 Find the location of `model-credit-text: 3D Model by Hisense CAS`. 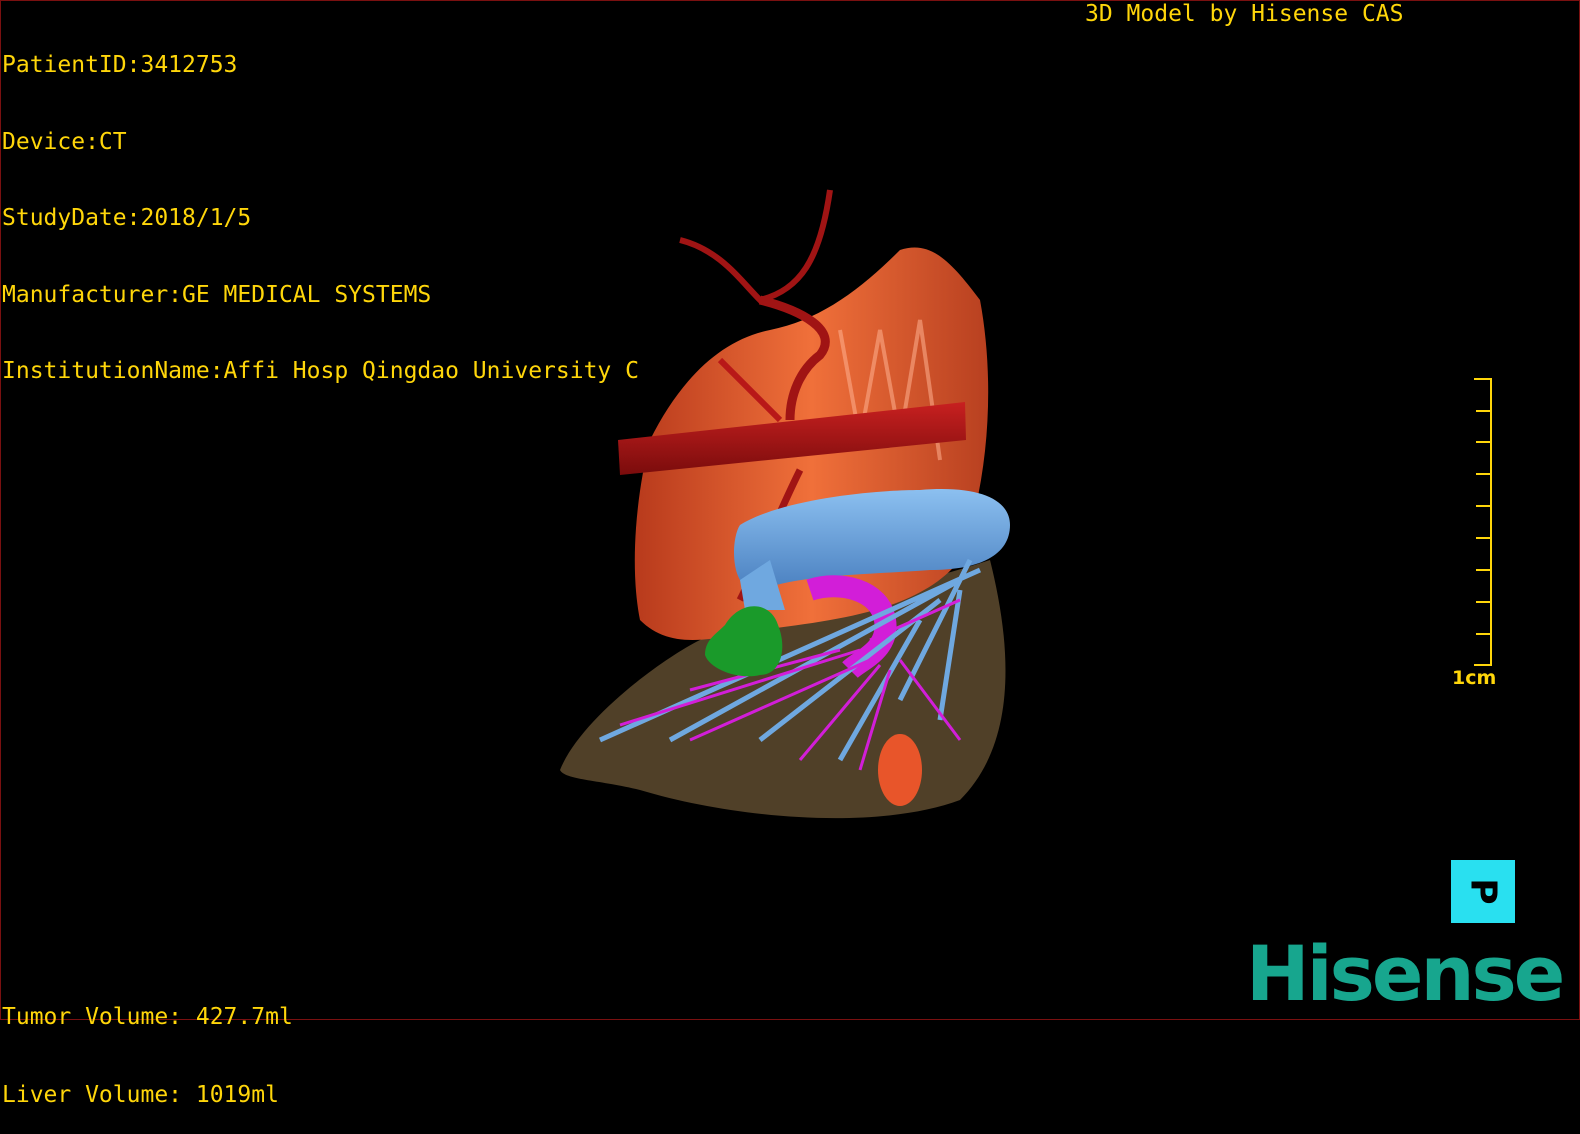

model-credit-text: 3D Model by Hisense CAS is located at coordinates (1244, 14).